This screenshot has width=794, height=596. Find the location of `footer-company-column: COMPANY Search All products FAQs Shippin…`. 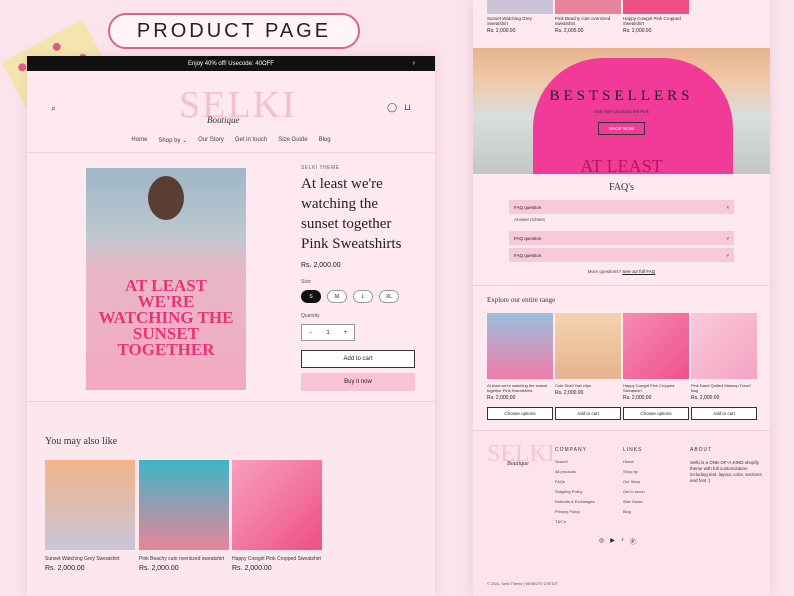

footer-company-column: COMPANY Search All products FAQs Shippin… is located at coordinates (575, 488).